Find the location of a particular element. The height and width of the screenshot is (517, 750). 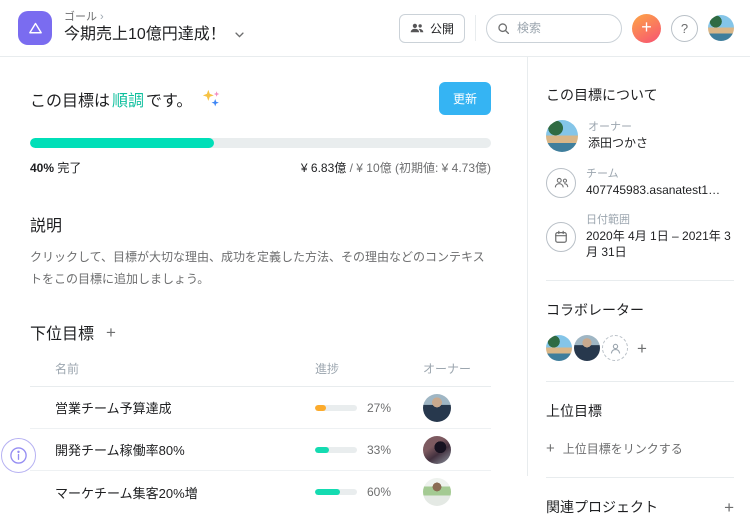

triangle-goal-icon is located at coordinates (35, 28).